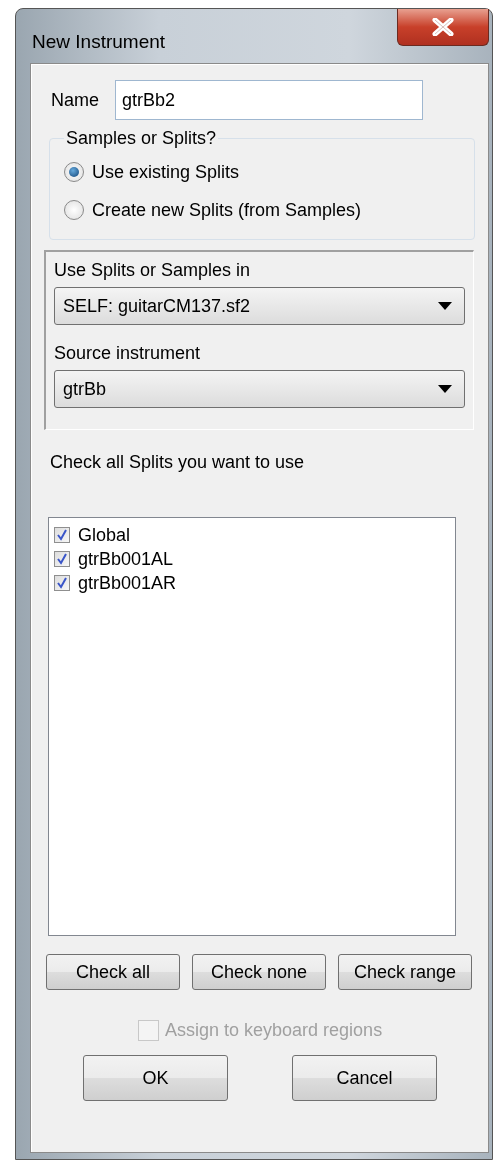  Describe the element at coordinates (127, 583) in the screenshot. I see `split-label: gtrBb001AR` at that location.